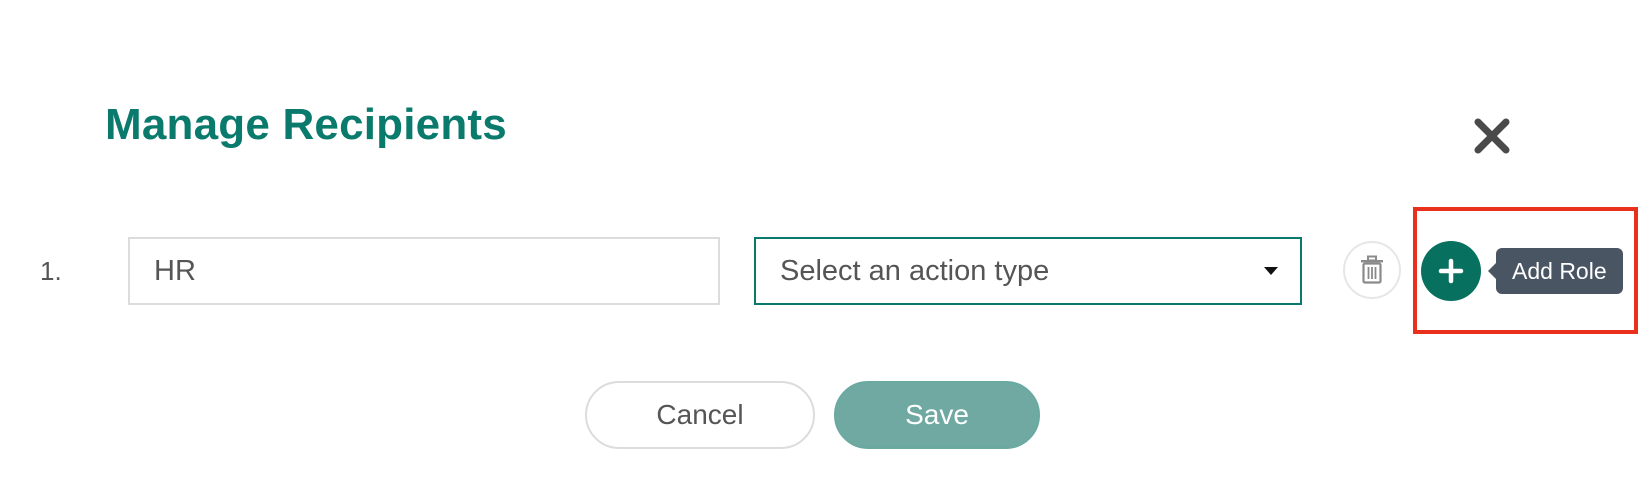  I want to click on close-button, so click(1492, 136).